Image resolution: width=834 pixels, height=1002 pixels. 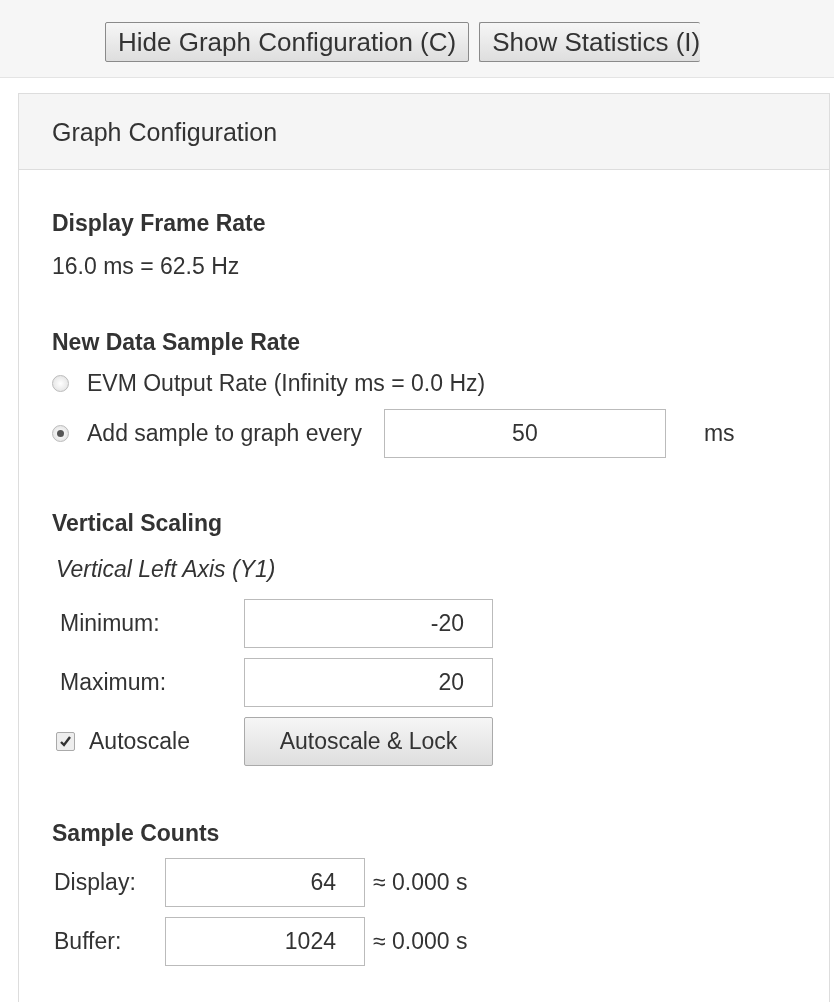 I want to click on checkbox, so click(x=65, y=741).